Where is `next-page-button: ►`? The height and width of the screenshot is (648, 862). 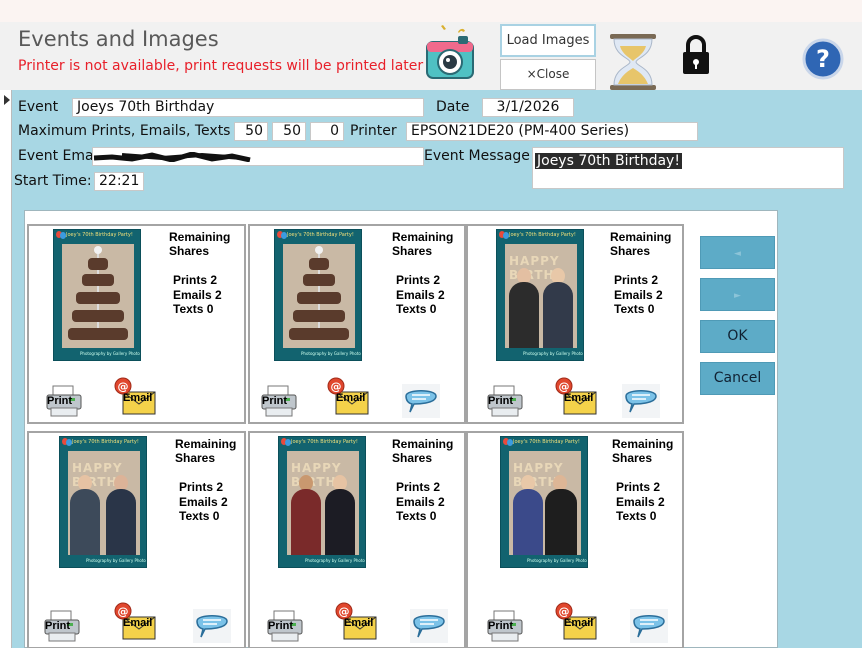 next-page-button: ► is located at coordinates (737, 294).